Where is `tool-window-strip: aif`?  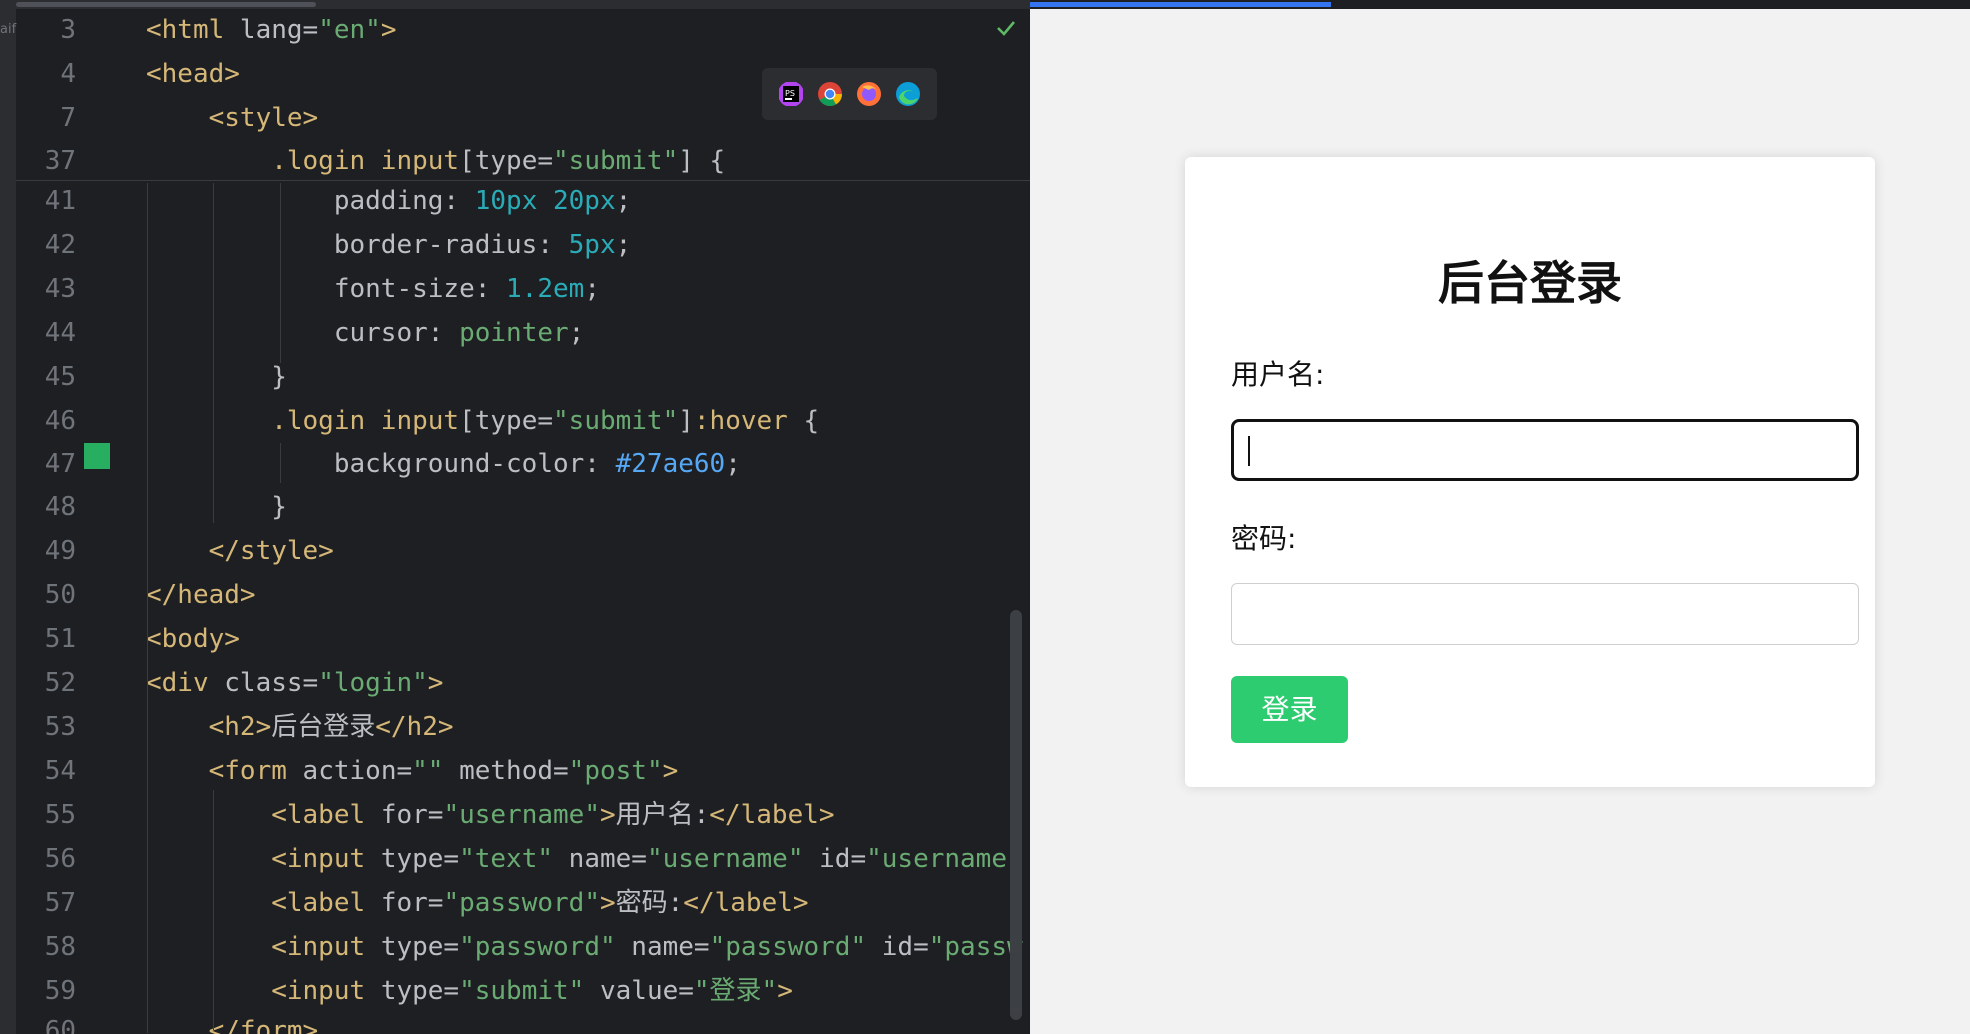
tool-window-strip: aif is located at coordinates (8, 517).